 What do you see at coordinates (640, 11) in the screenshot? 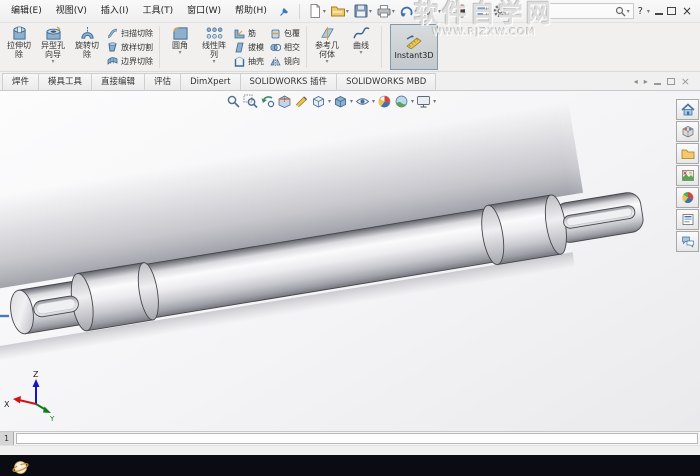
I see `help-button: ?` at bounding box center [640, 11].